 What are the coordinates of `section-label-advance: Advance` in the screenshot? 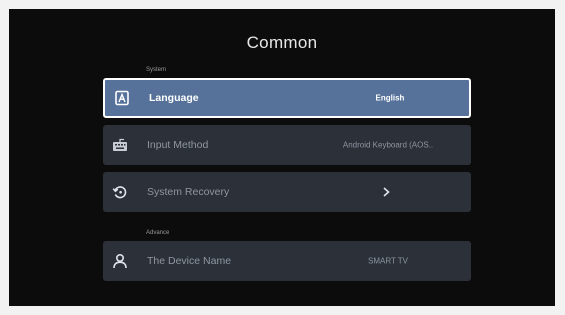 It's located at (158, 233).